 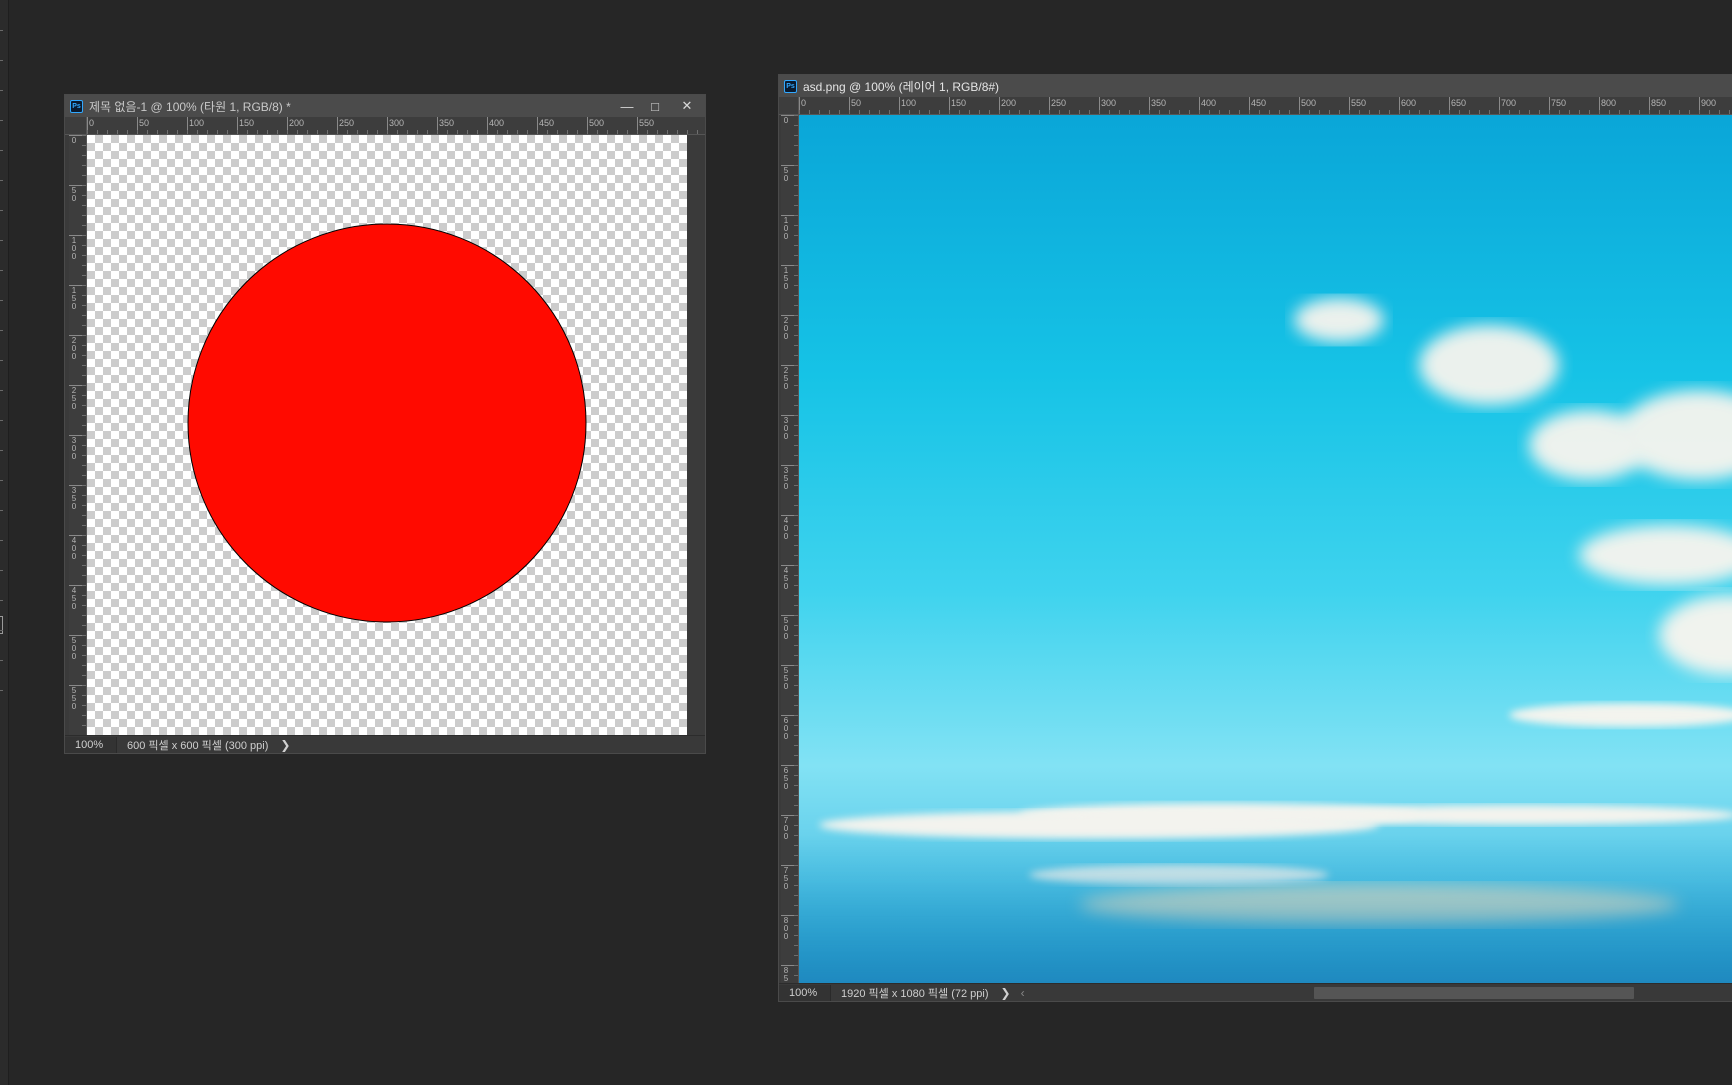 I want to click on horizontal-scrollbar, so click(x=1474, y=993).